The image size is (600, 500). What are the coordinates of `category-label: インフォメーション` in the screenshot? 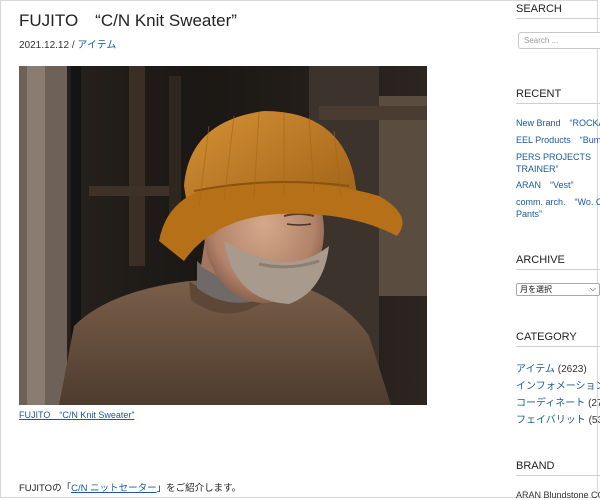 It's located at (558, 386).